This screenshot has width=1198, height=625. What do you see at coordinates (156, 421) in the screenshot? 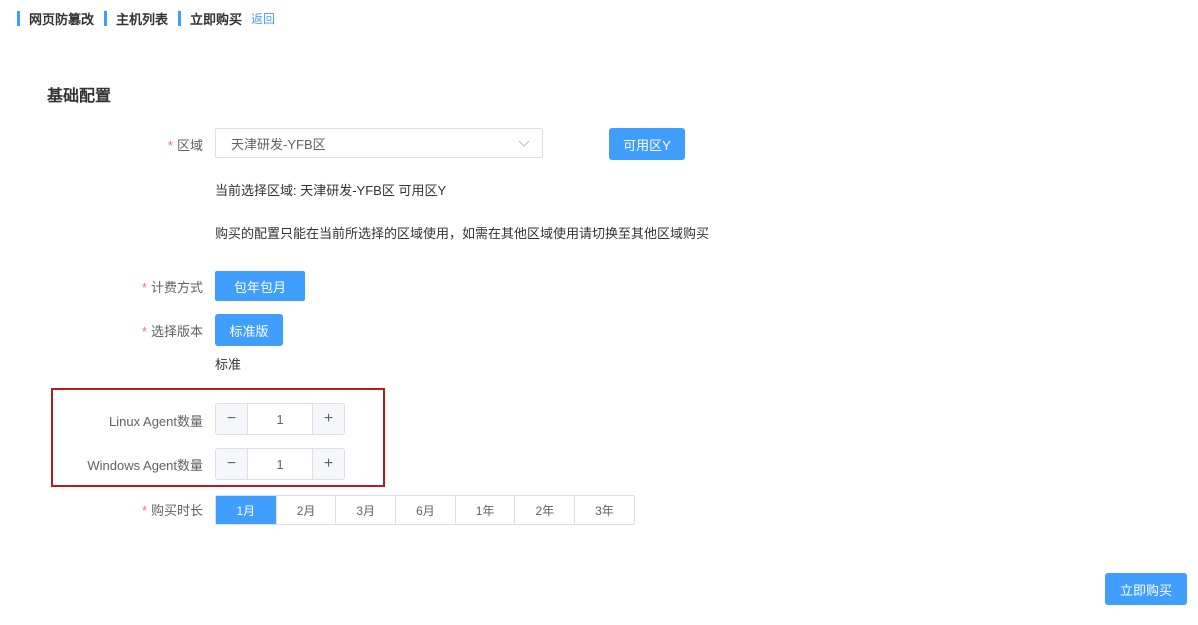
I see `linux-agent-label: Linux Agent数量` at bounding box center [156, 421].